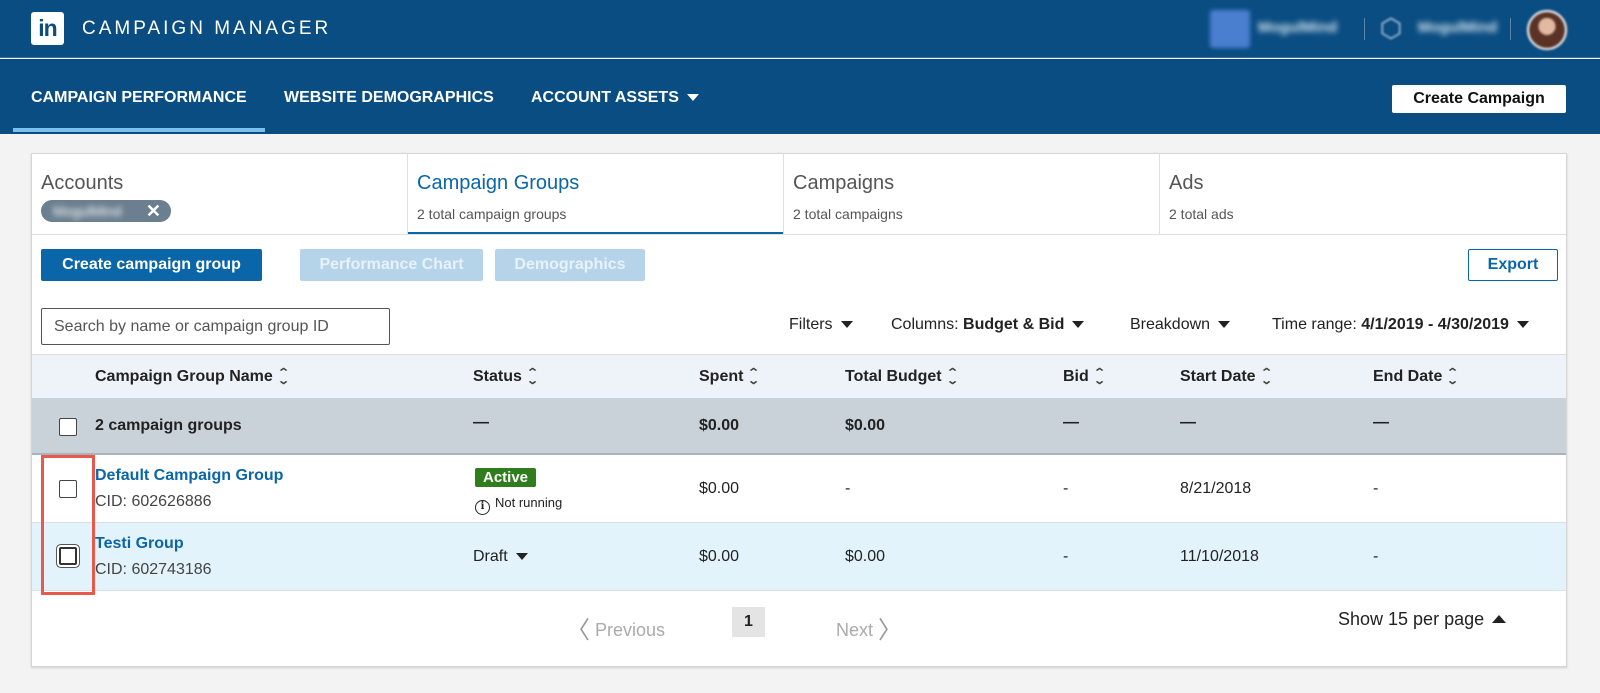 The image size is (1600, 693). I want to click on next-label: Next, so click(855, 630).